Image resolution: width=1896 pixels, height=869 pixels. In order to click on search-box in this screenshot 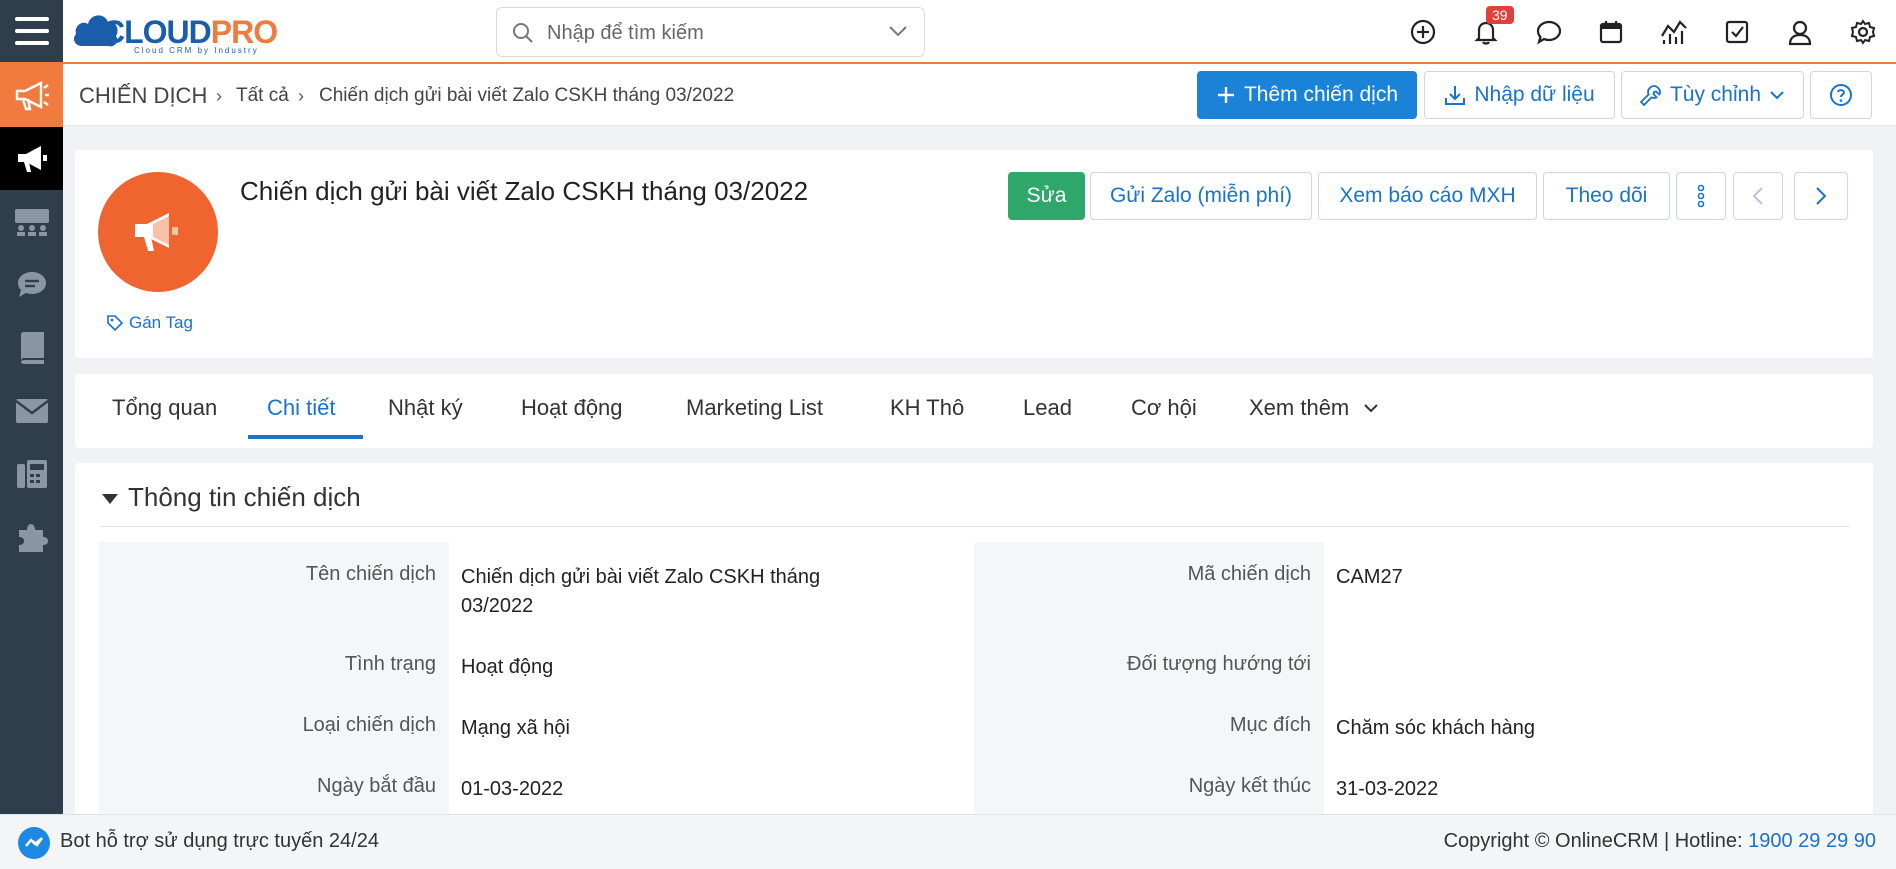, I will do `click(710, 32)`.